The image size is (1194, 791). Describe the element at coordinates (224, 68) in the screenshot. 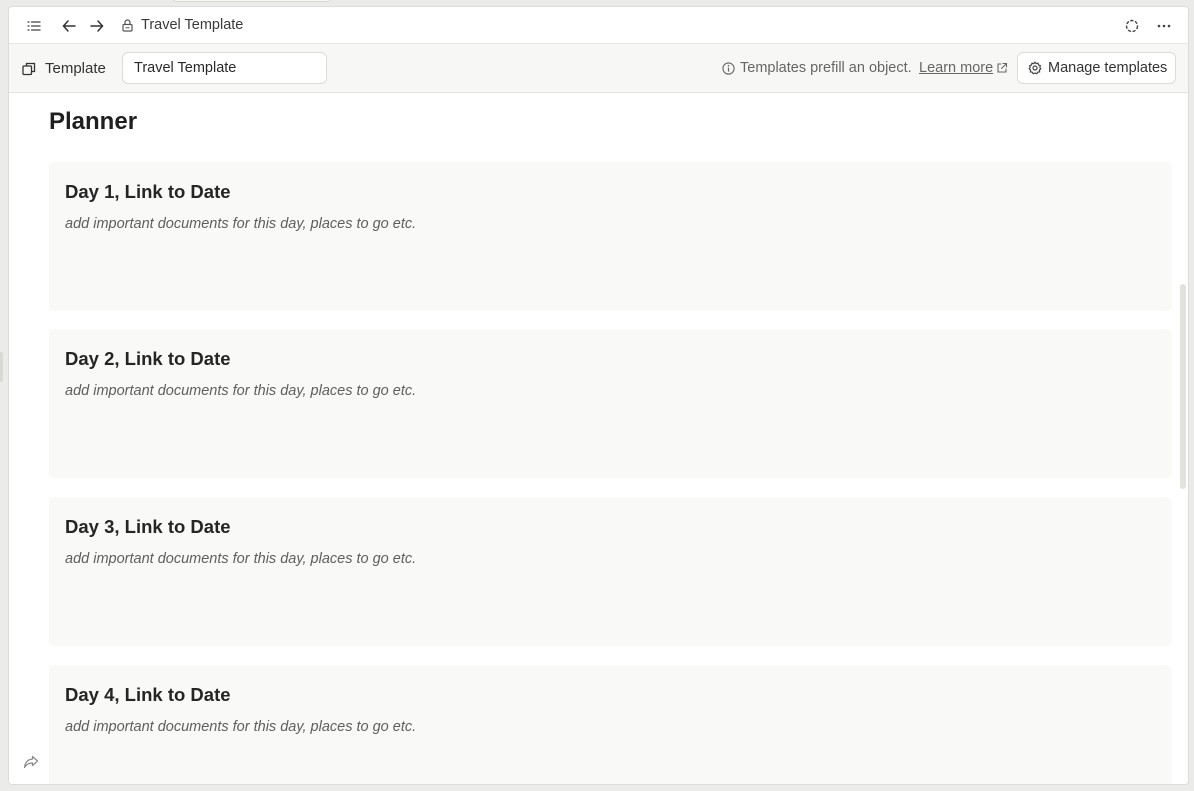

I see `template-name-input` at that location.